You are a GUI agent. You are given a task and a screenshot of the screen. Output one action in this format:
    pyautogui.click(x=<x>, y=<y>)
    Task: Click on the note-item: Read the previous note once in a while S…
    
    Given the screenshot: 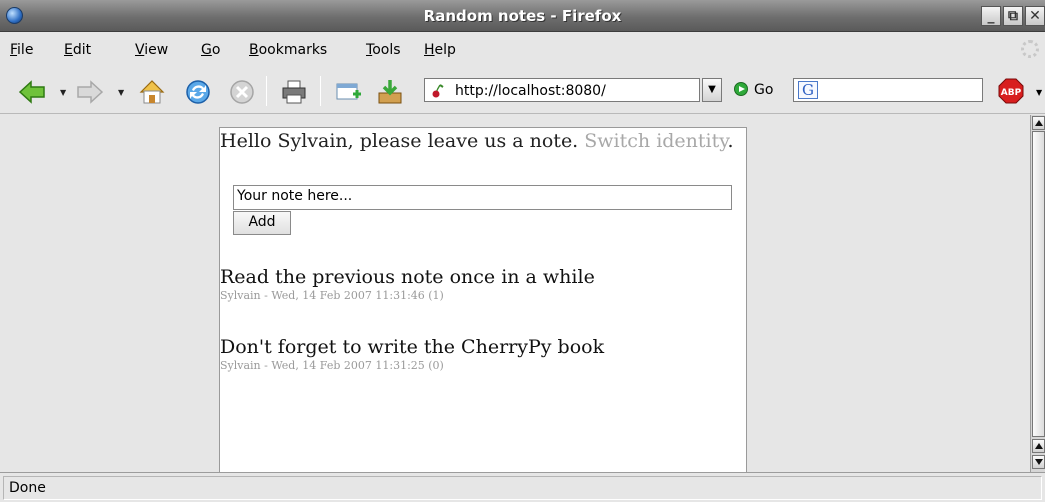 What is the action you would take?
    pyautogui.click(x=480, y=284)
    